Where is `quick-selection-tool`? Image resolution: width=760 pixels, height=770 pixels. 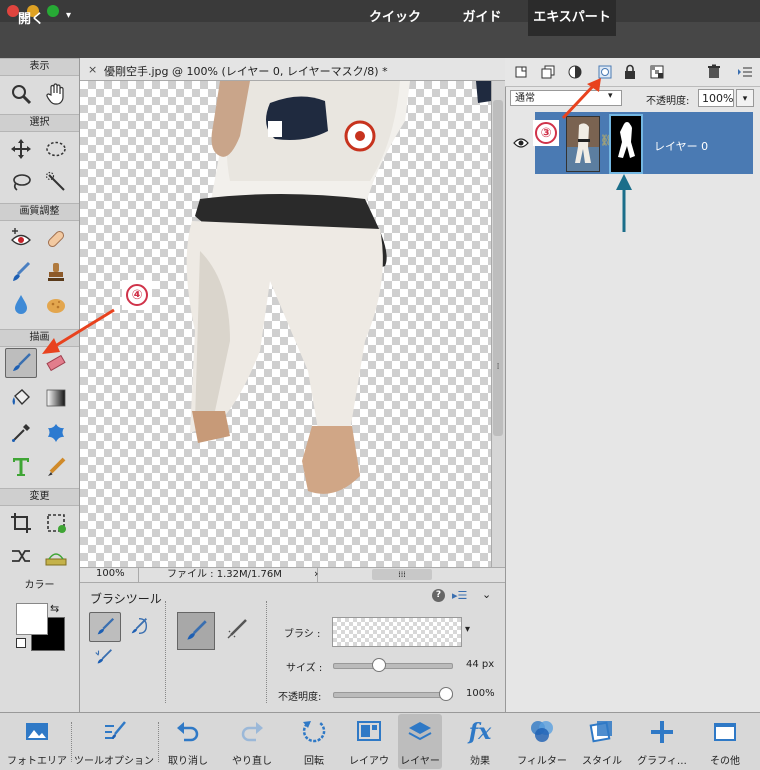 quick-selection-tool is located at coordinates (56, 182).